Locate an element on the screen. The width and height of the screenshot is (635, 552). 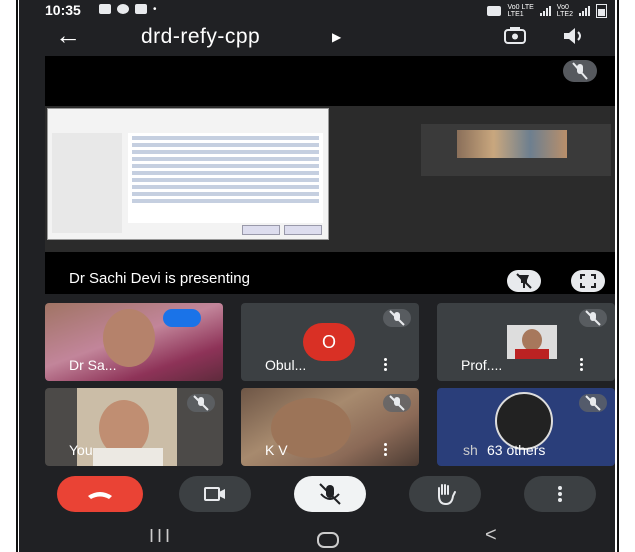
message-icon is located at coordinates (105, 9).